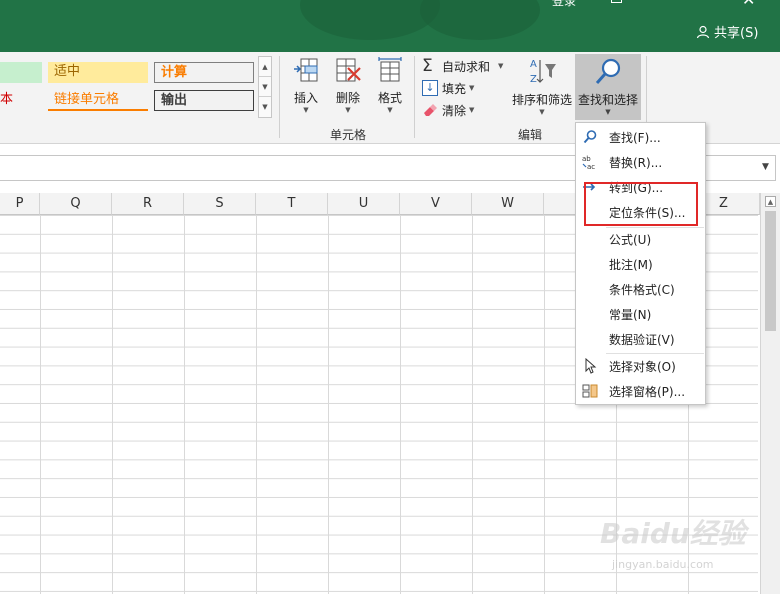 This screenshot has height=594, width=780. Describe the element at coordinates (673, 533) in the screenshot. I see `watermark-logo: Baidu经验` at that location.